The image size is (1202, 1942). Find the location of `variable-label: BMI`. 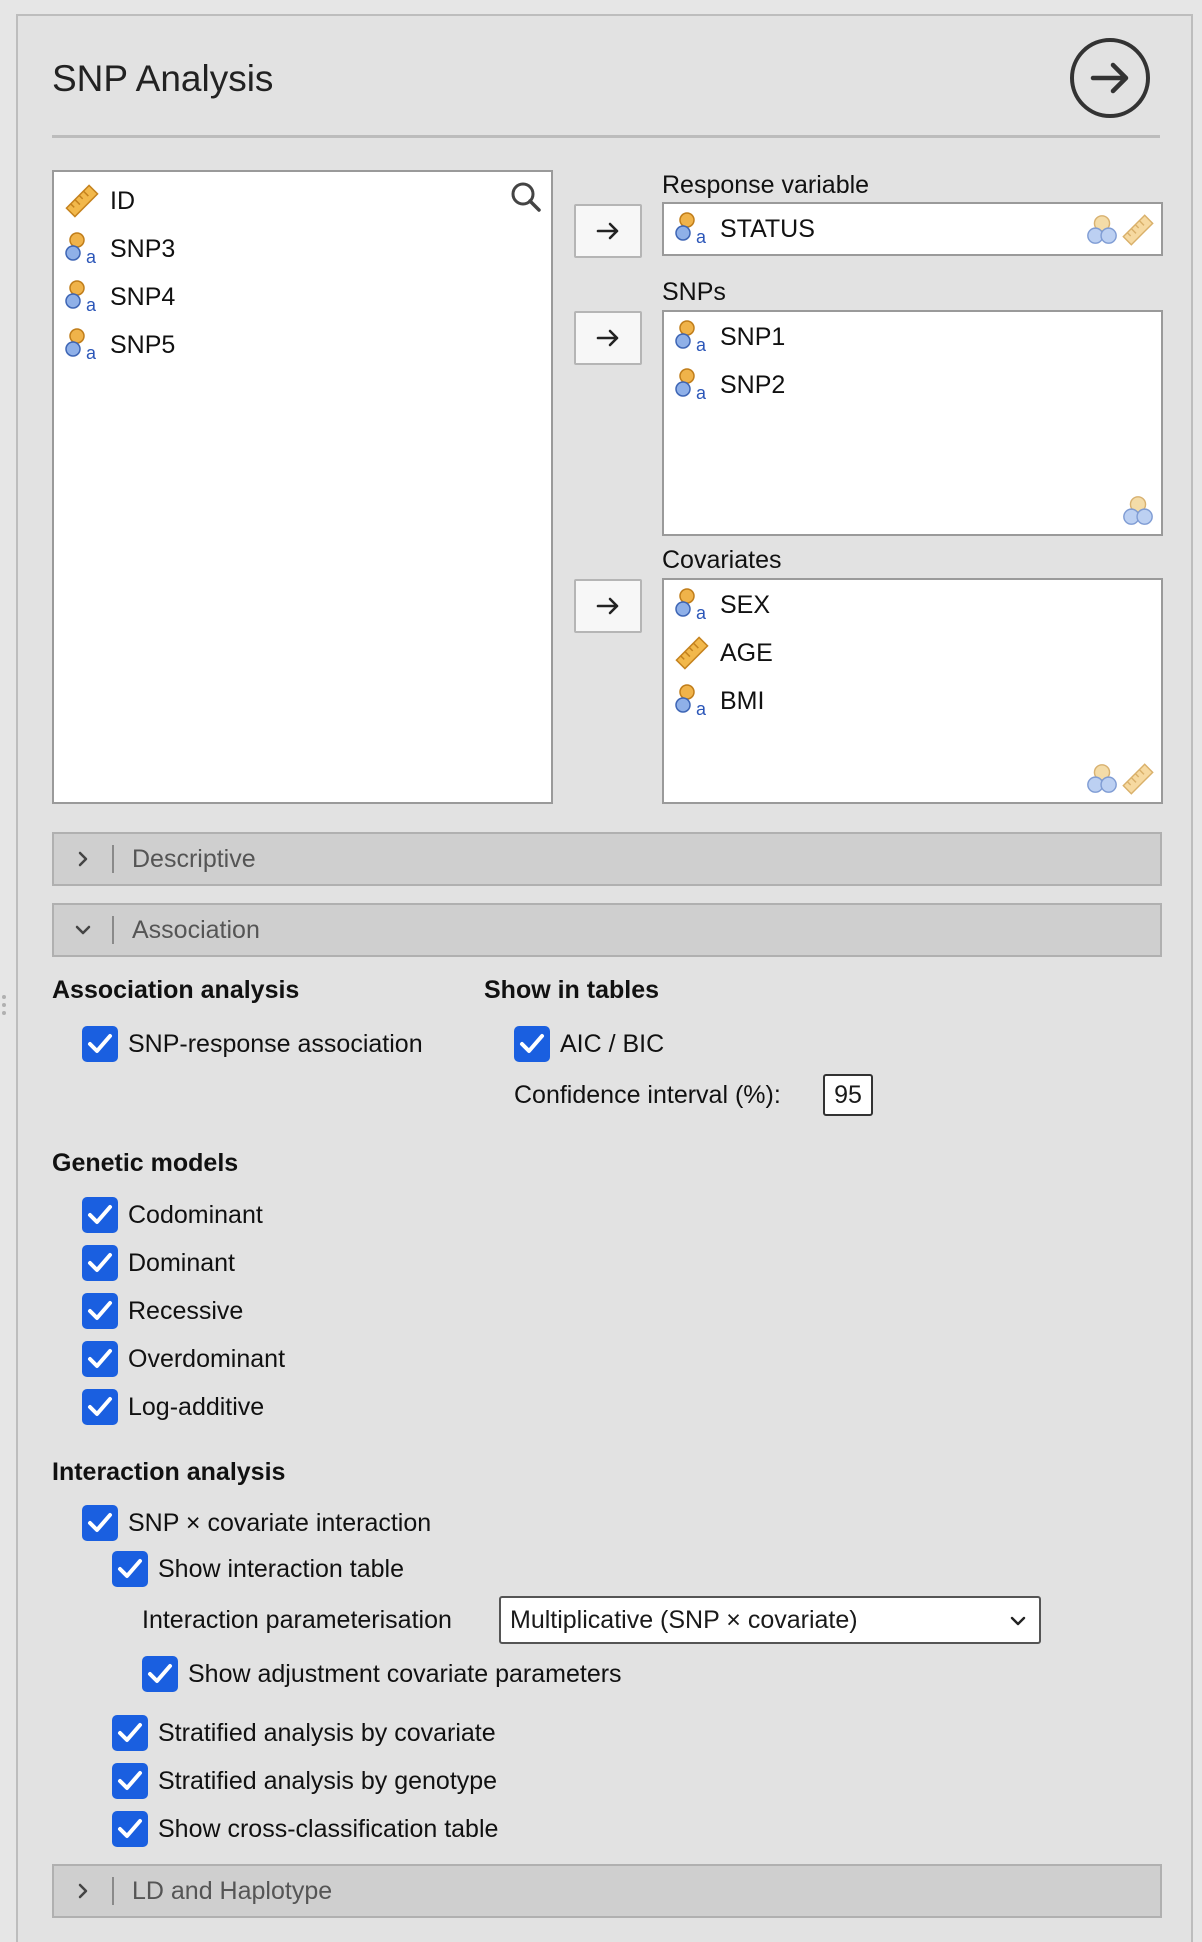

variable-label: BMI is located at coordinates (742, 700).